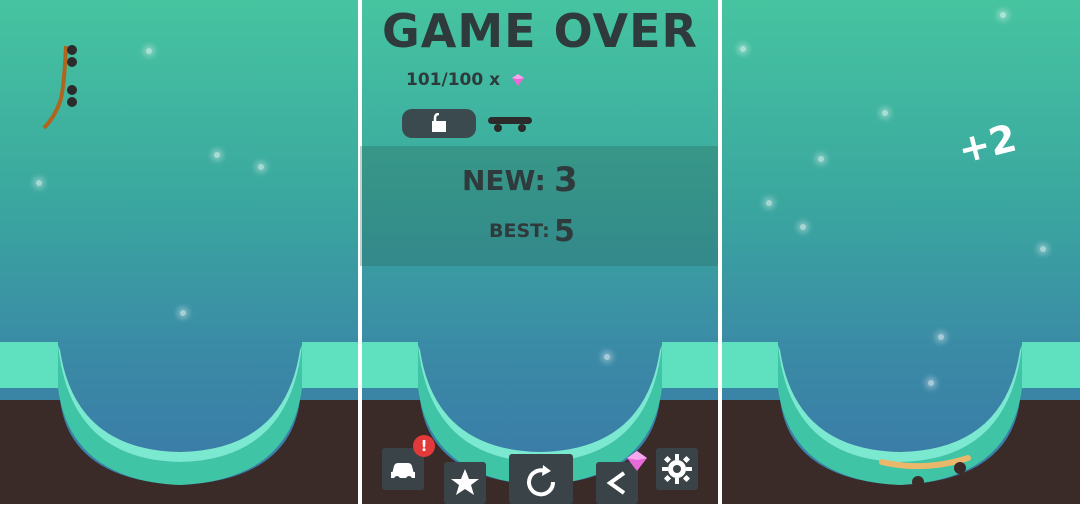 The height and width of the screenshot is (508, 1080). I want to click on star-icon, so click(465, 482).